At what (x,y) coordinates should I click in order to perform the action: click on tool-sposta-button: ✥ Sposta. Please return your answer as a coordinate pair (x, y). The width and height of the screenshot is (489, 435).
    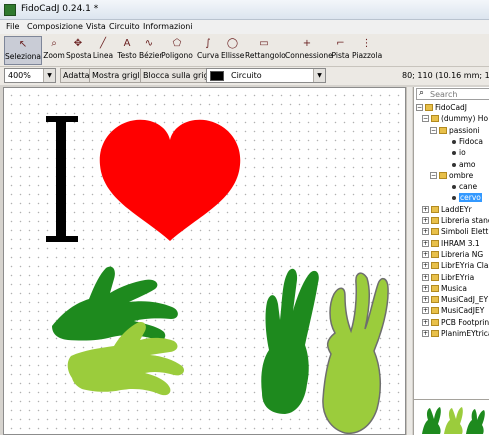
    Looking at the image, I should click on (79, 50).